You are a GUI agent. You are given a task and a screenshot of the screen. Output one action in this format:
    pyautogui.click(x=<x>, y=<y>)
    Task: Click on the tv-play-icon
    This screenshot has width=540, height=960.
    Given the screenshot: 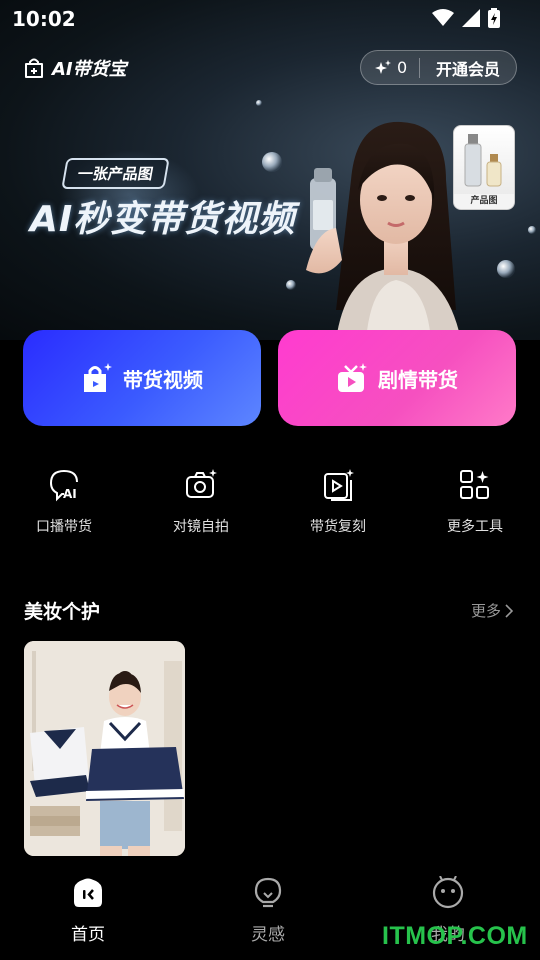 What is the action you would take?
    pyautogui.click(x=352, y=377)
    